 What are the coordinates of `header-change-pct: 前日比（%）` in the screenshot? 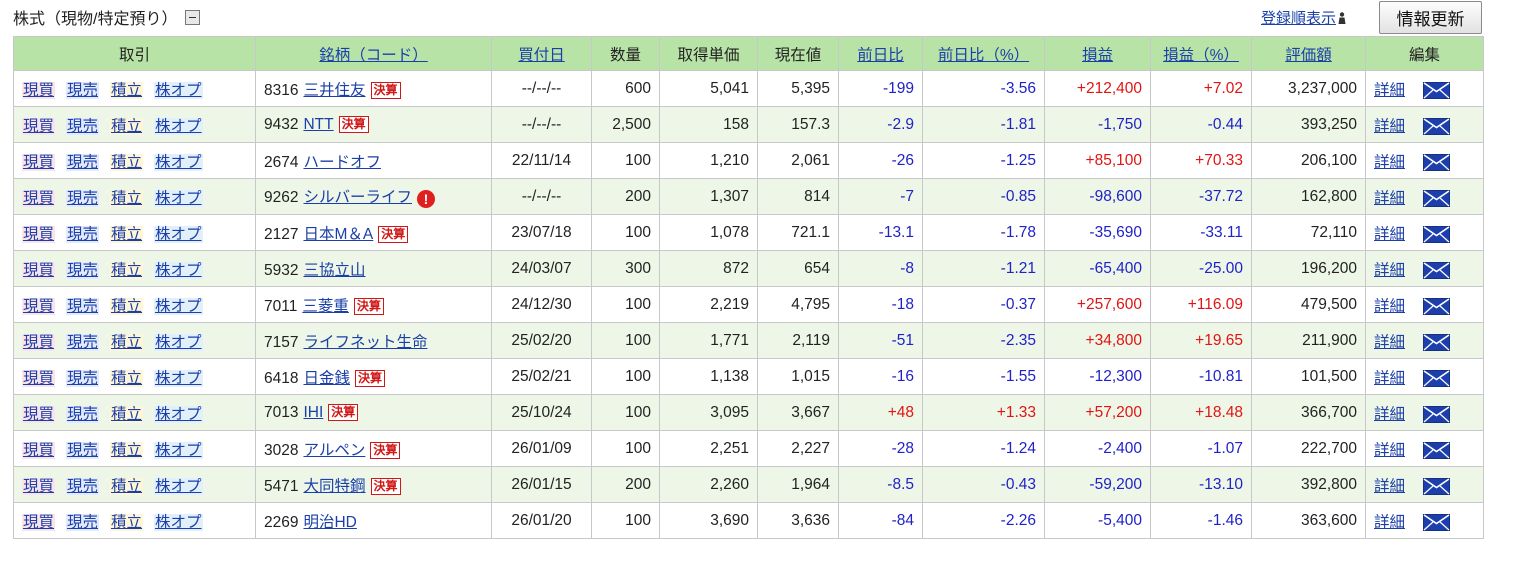 It's located at (983, 53).